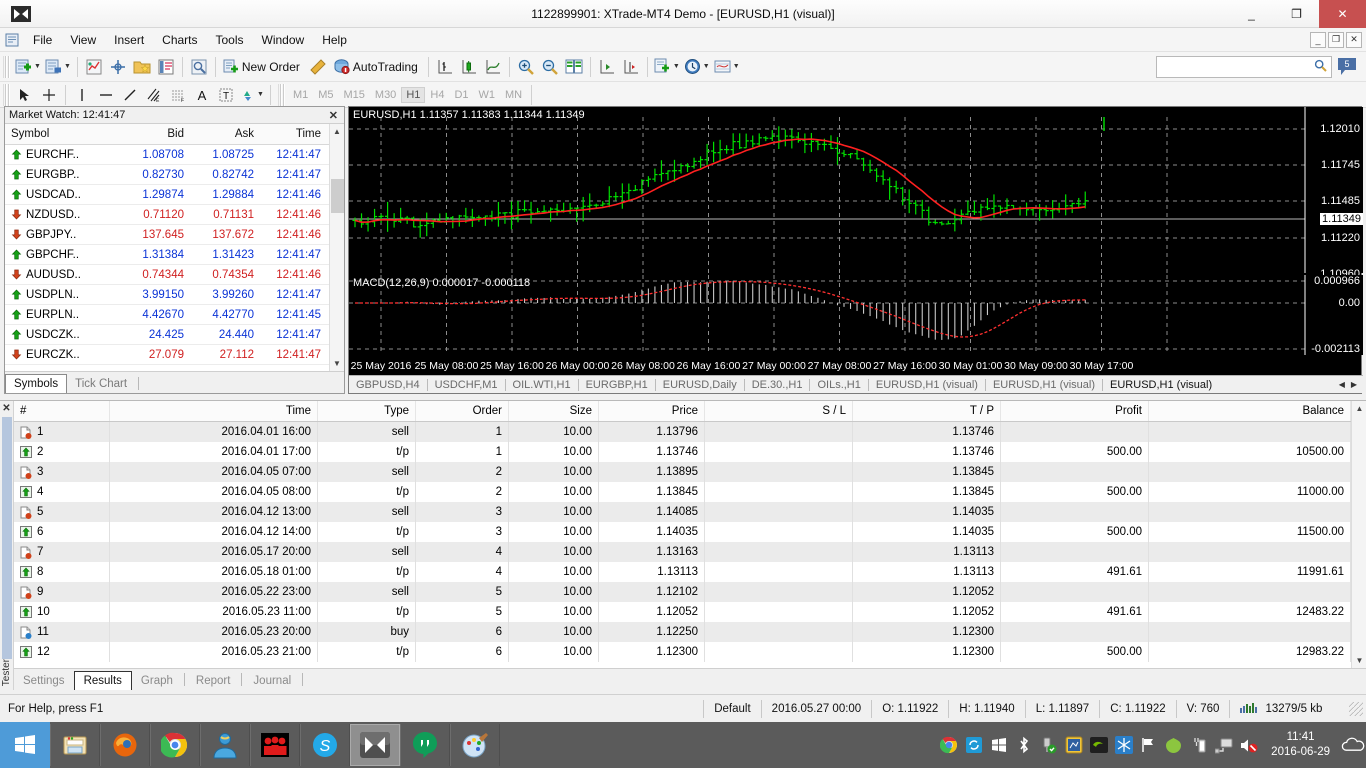  I want to click on candlestick-chart-icon, so click(469, 67).